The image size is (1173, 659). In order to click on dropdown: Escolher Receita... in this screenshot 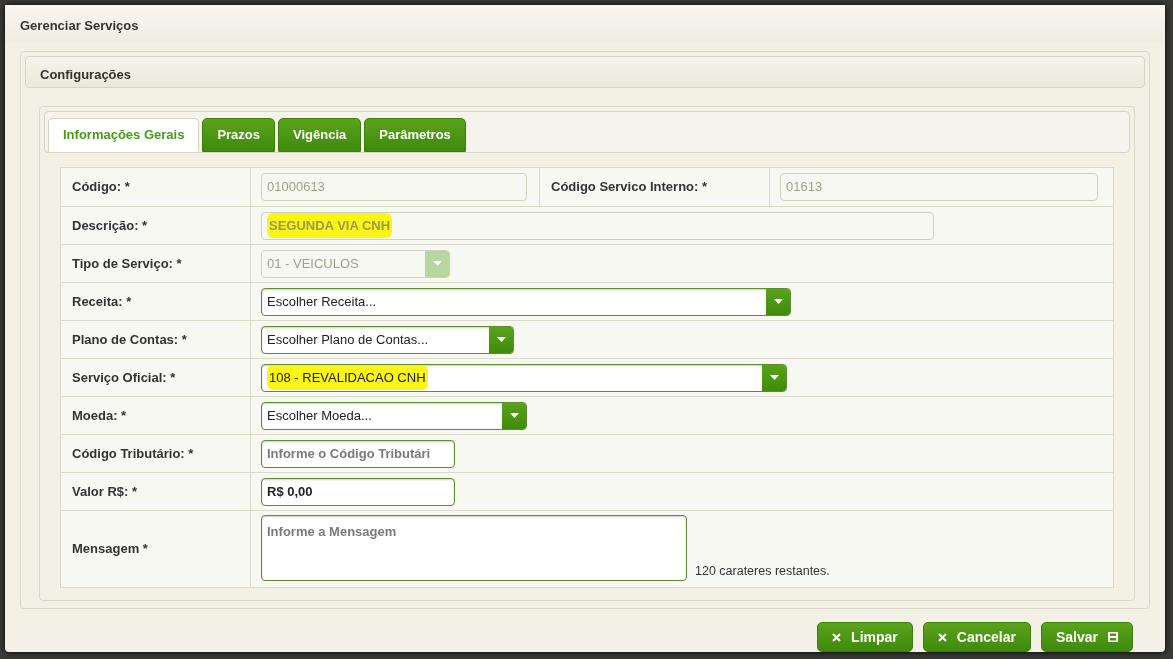, I will do `click(526, 301)`.